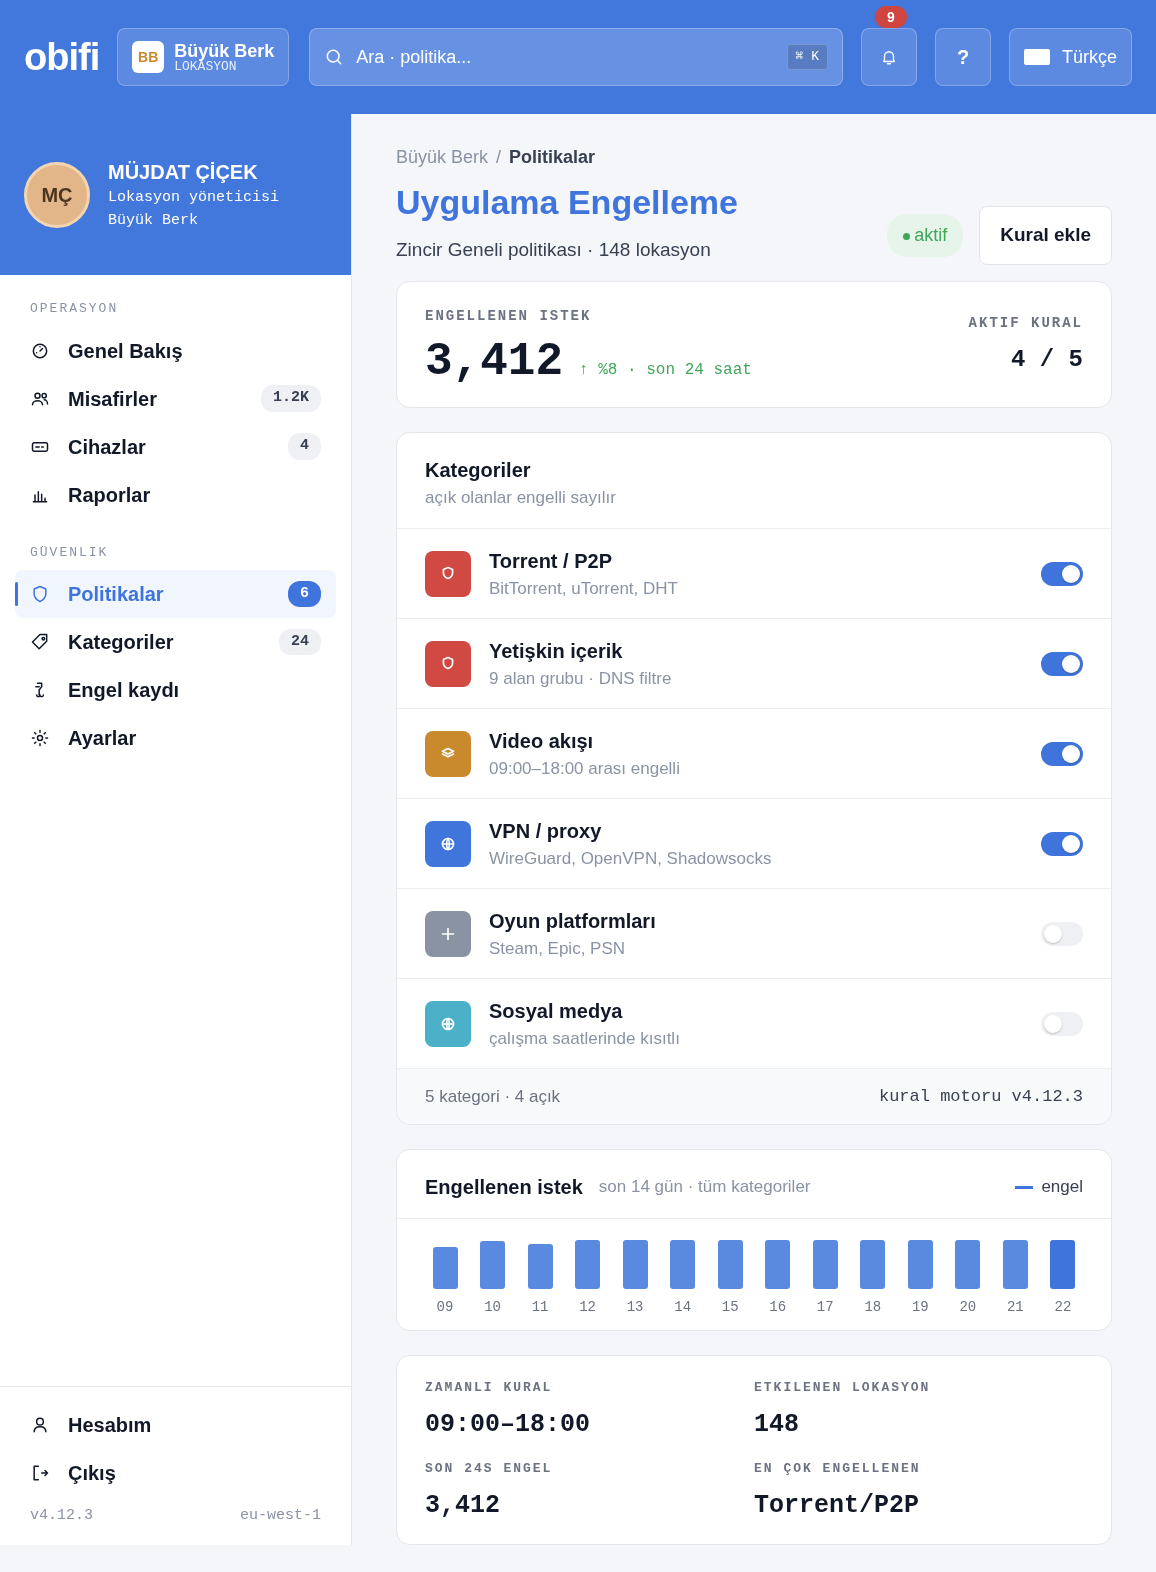 Image resolution: width=1156 pixels, height=1572 pixels. What do you see at coordinates (581, 678) in the screenshot?
I see `category-detail: 9 alan grubu · DNS filtre` at bounding box center [581, 678].